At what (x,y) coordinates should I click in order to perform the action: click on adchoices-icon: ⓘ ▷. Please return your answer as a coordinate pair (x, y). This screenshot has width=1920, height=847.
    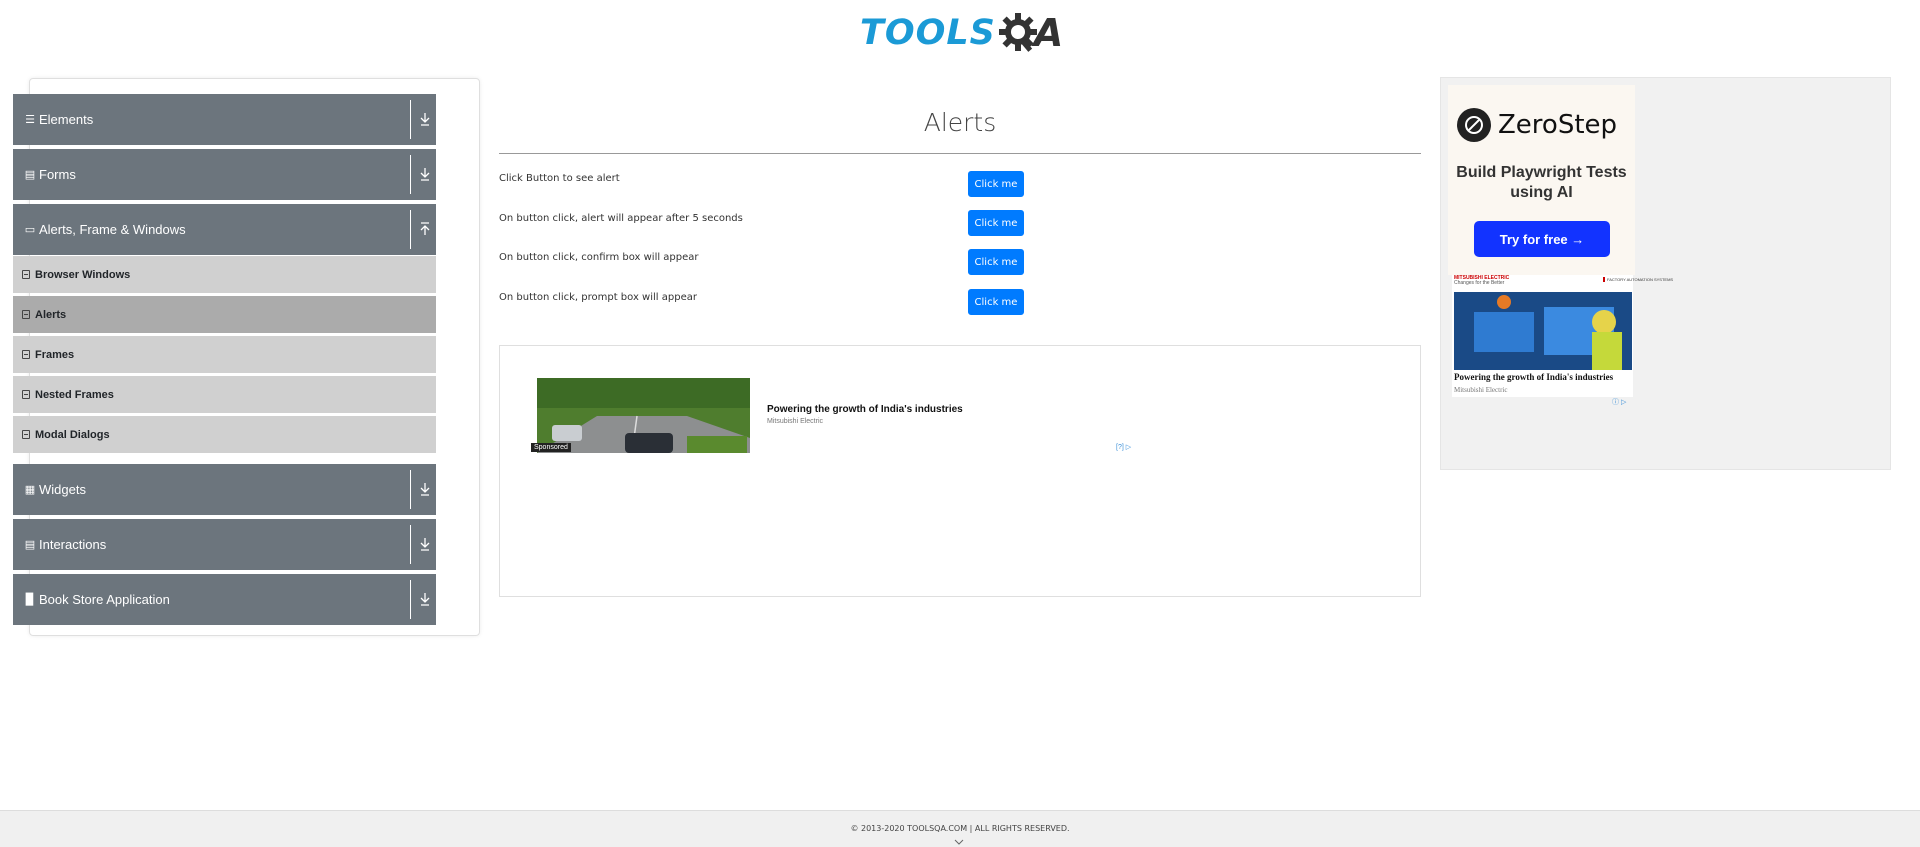
    Looking at the image, I should click on (1619, 402).